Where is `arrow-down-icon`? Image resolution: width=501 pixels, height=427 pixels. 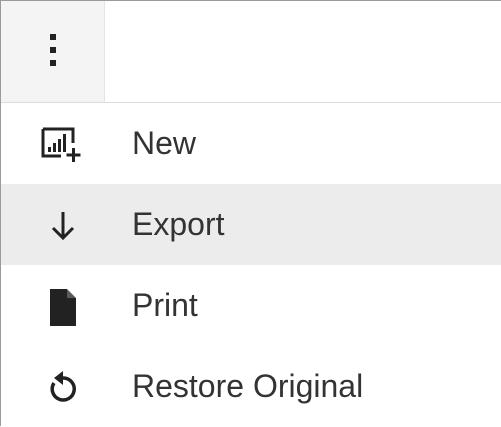
arrow-down-icon is located at coordinates (61, 224).